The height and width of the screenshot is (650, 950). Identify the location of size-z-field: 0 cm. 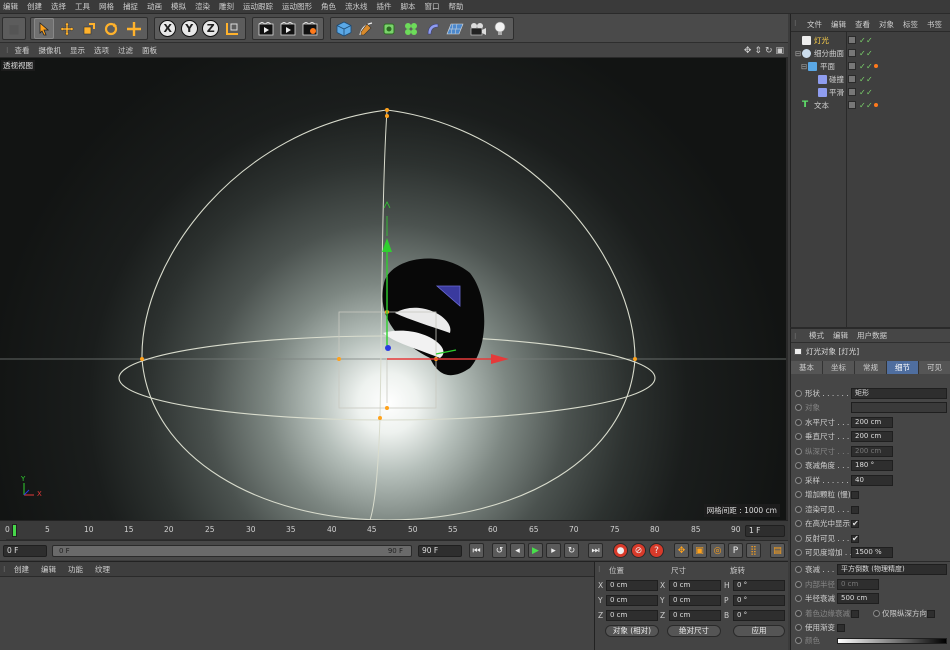
(695, 615).